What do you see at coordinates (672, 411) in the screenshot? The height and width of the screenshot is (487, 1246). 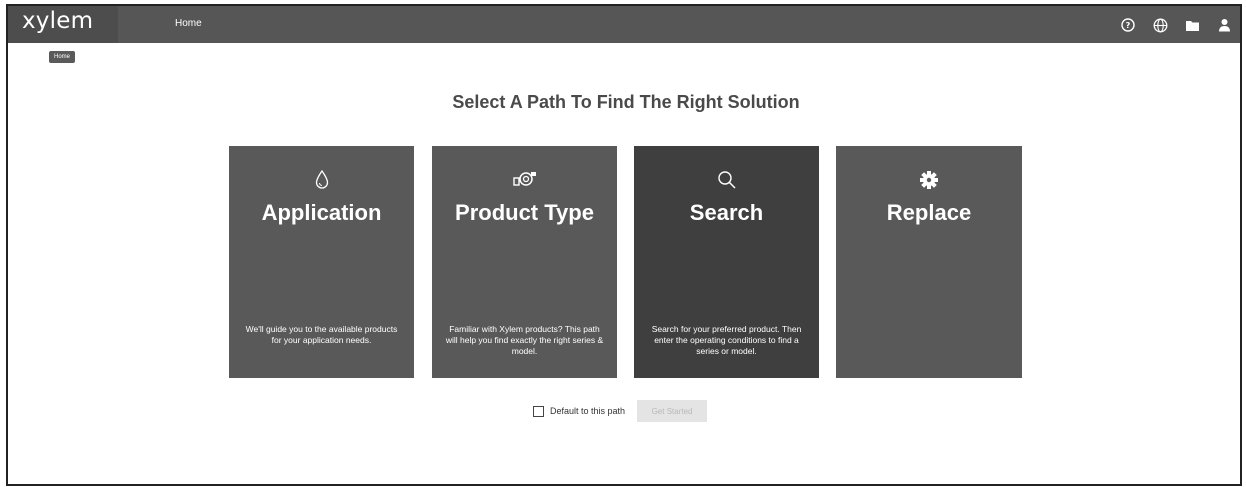 I see `get-started-button: Get Started` at bounding box center [672, 411].